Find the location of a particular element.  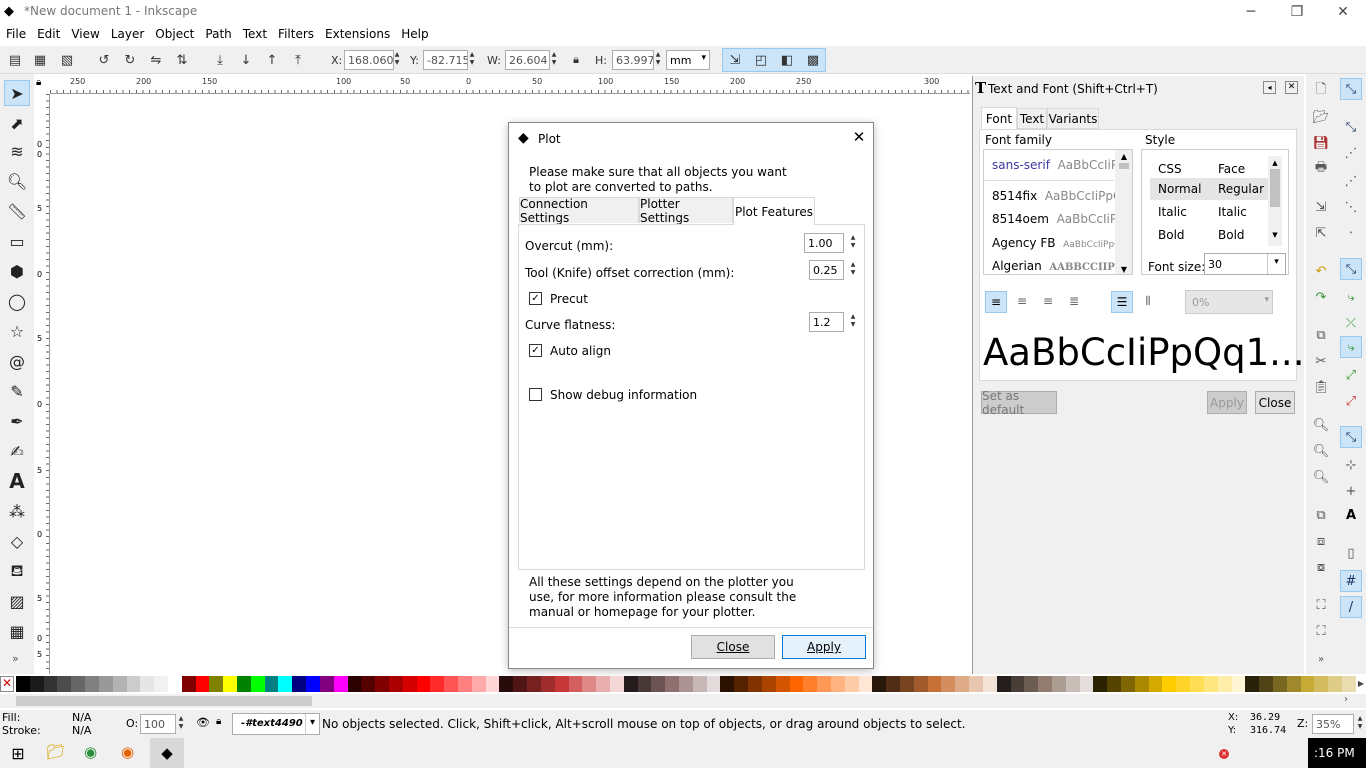

visibility-icon: 👁︎ is located at coordinates (203, 722).